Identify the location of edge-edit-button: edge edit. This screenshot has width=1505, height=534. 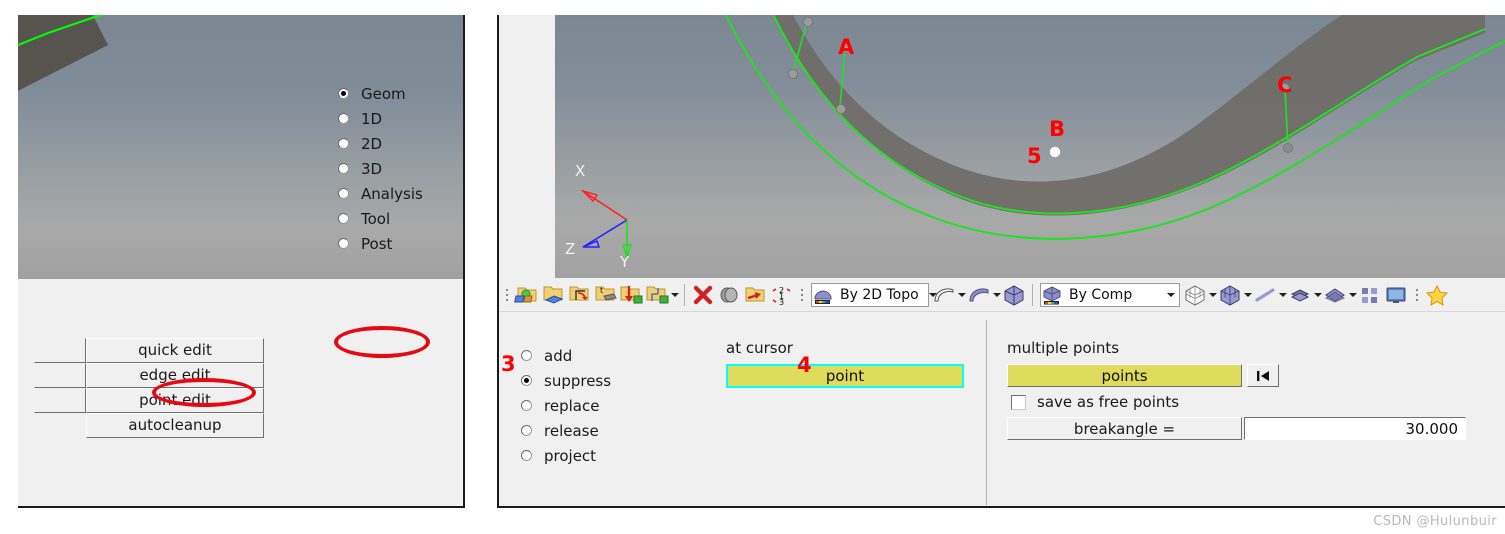
(175, 375).